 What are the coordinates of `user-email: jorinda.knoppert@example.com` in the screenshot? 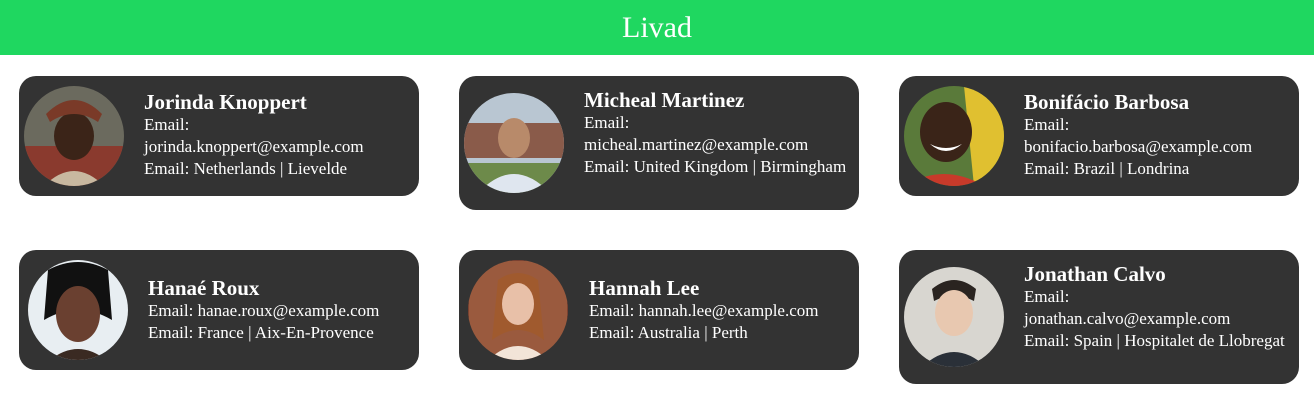 It's located at (254, 146).